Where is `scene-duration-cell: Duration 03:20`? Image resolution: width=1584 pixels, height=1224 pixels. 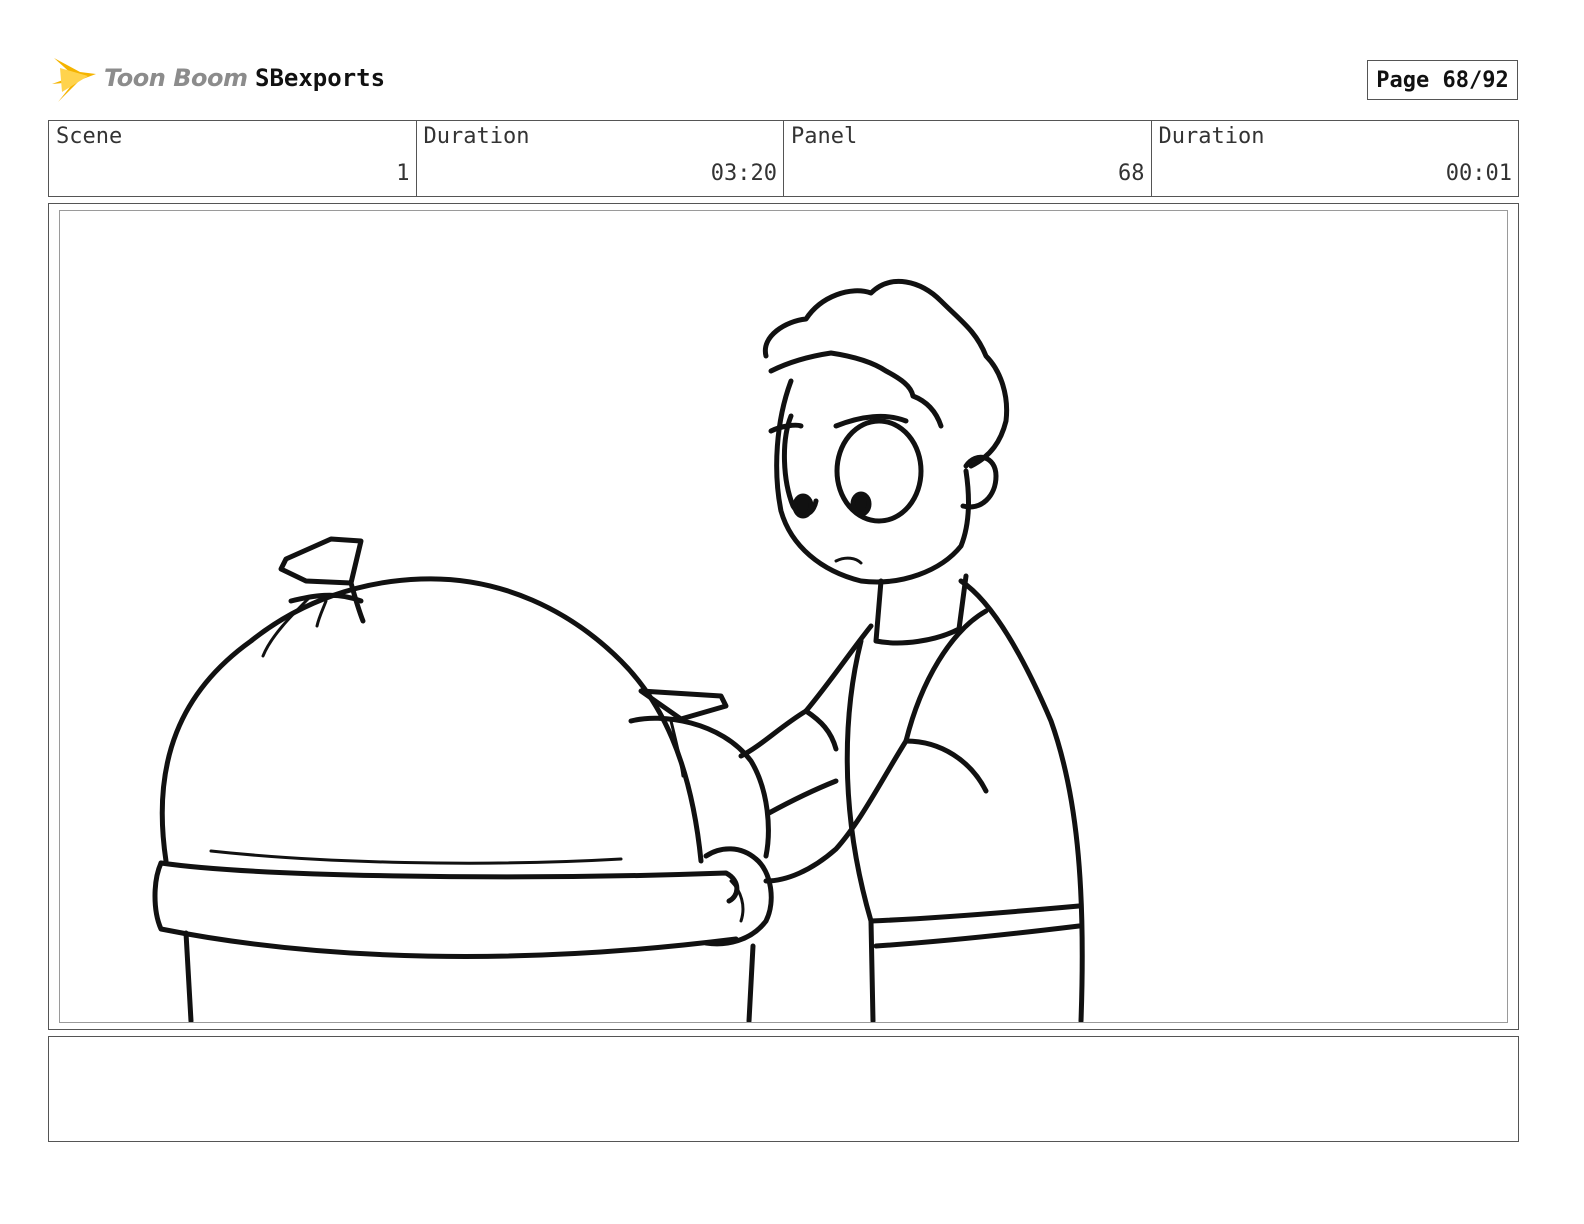
scene-duration-cell: Duration 03:20 is located at coordinates (600, 158).